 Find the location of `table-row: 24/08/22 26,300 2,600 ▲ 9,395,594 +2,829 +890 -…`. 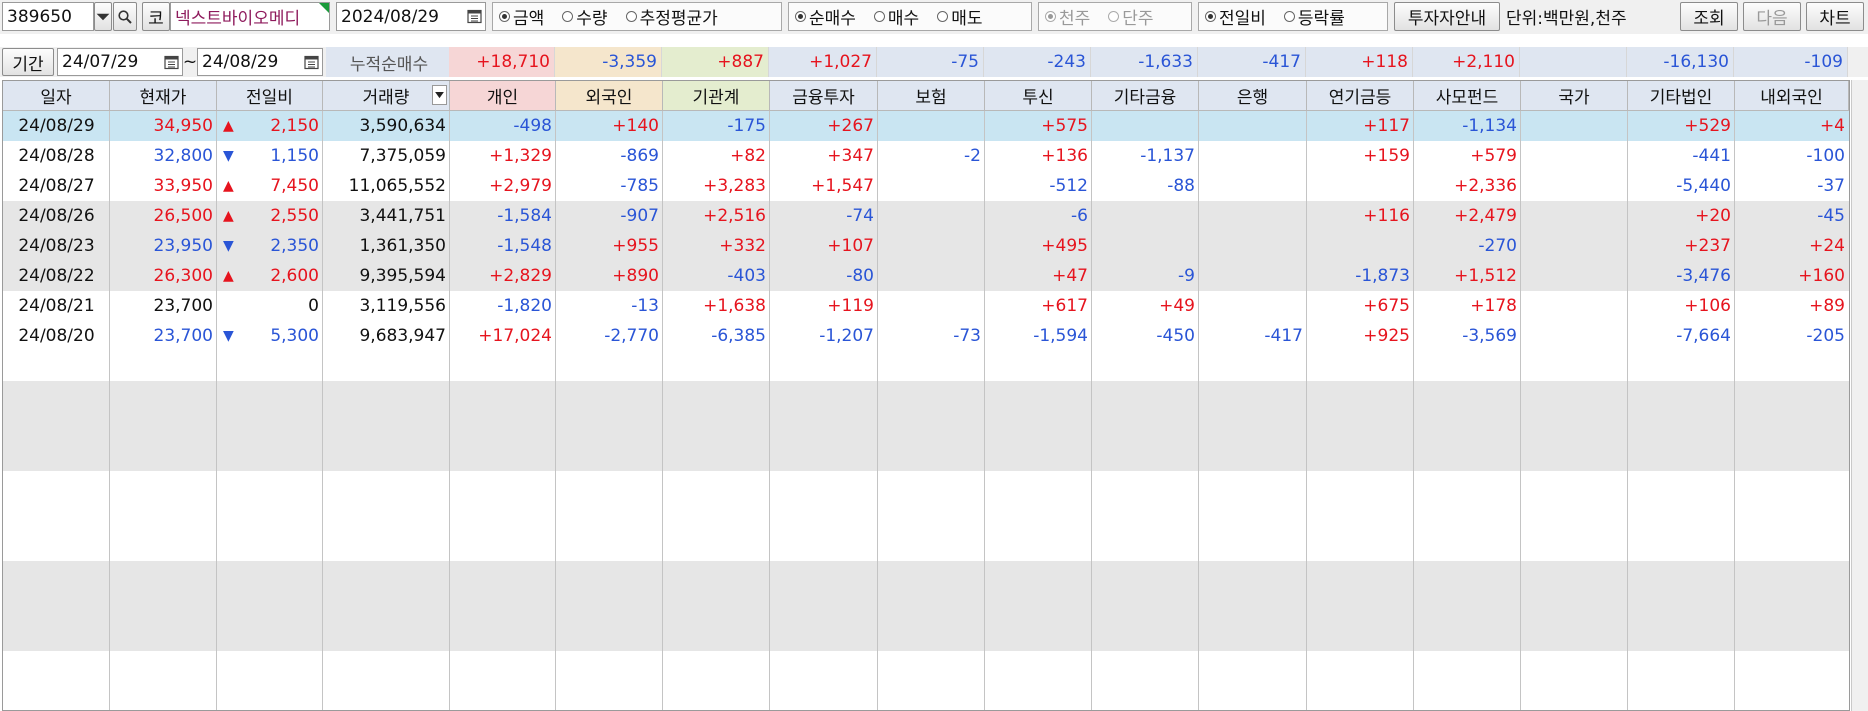

table-row: 24/08/22 26,300 2,600 ▲ 9,395,594 +2,829 +890 -… is located at coordinates (926, 276).